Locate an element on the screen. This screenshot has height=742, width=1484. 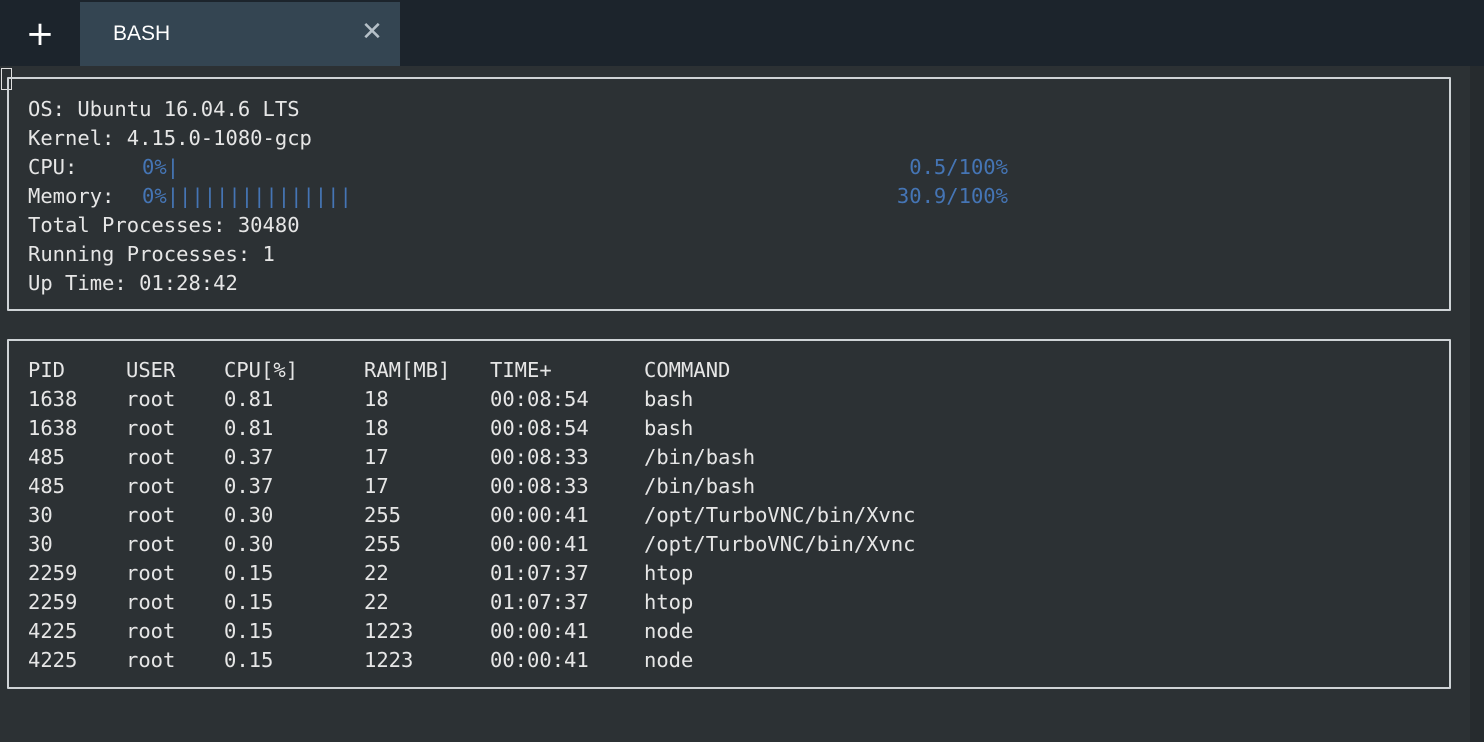
uptime-value: 01:28:42 is located at coordinates (188, 283).